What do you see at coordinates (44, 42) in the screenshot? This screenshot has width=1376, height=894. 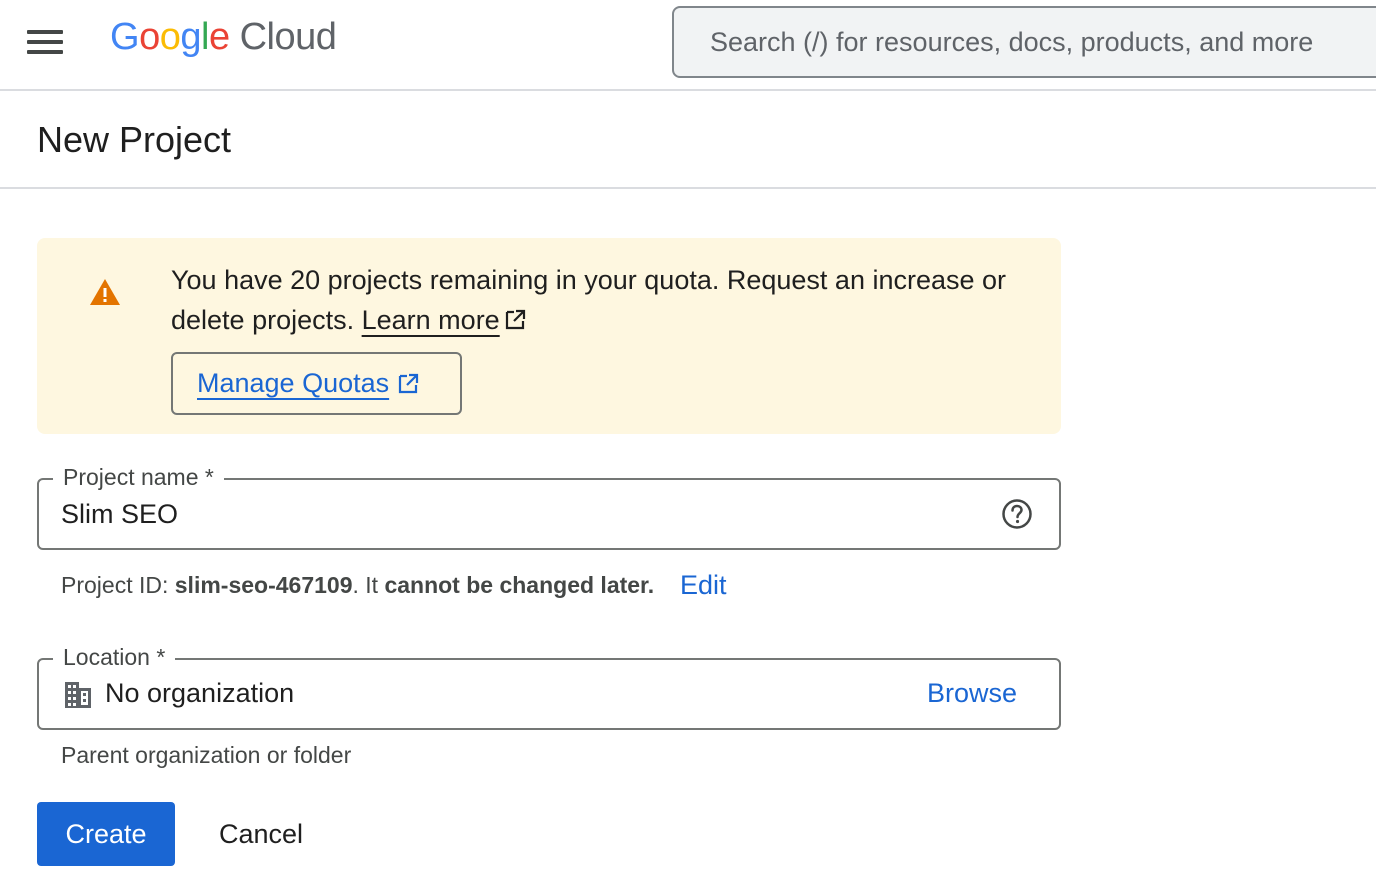 I see `main-menu-icon` at bounding box center [44, 42].